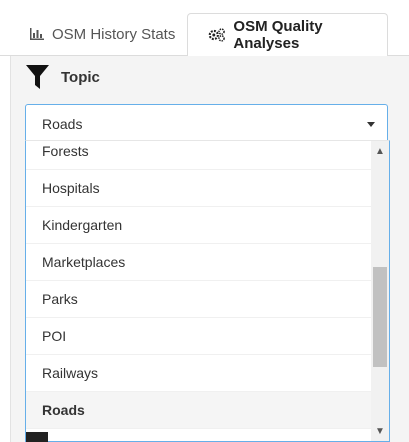 This screenshot has height=442, width=409. What do you see at coordinates (199, 262) in the screenshot?
I see `option-marketplaces: Marketplaces` at bounding box center [199, 262].